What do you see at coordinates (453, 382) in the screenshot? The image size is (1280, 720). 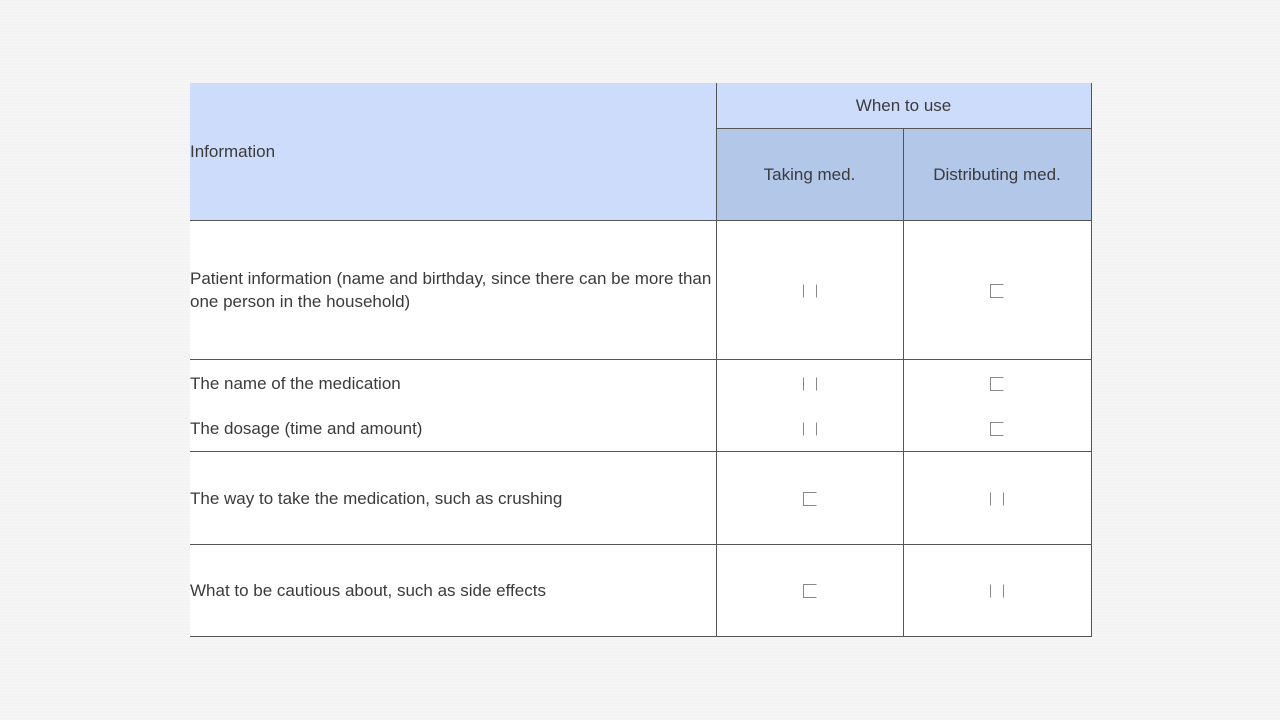 I see `info-cell: The name of the medication` at bounding box center [453, 382].